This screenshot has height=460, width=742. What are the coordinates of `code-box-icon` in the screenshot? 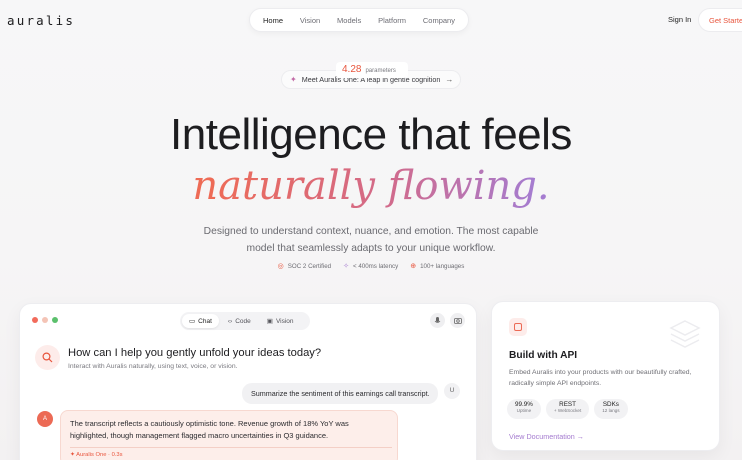 It's located at (518, 327).